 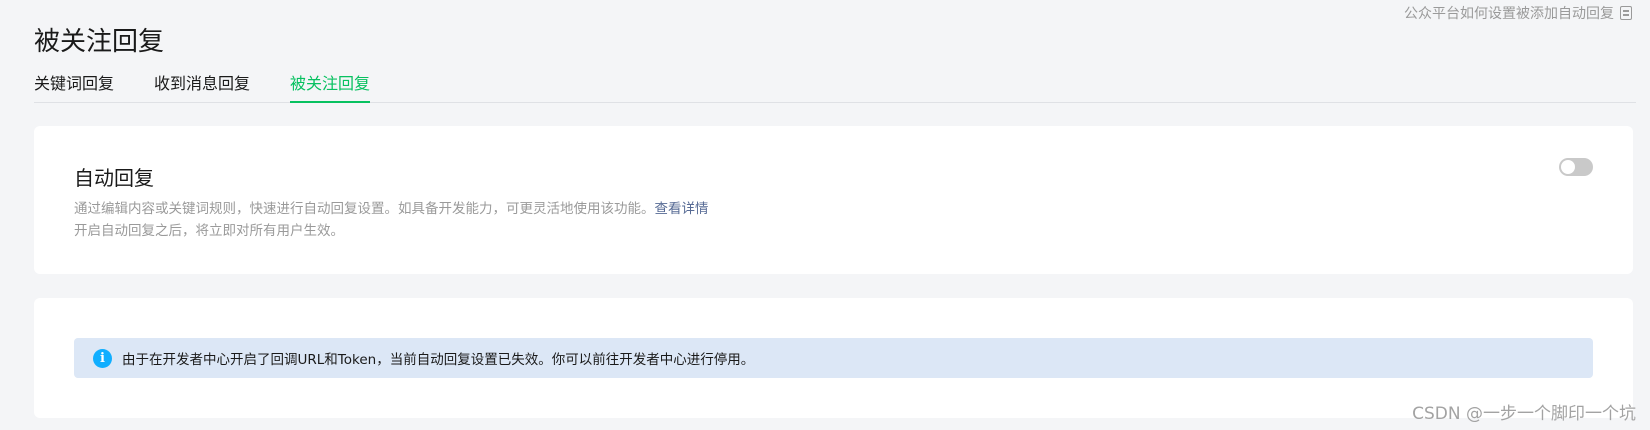 What do you see at coordinates (209, 231) in the screenshot?
I see `desc-line-2: 开启自动回复之后，将立即对所有用户生效。` at bounding box center [209, 231].